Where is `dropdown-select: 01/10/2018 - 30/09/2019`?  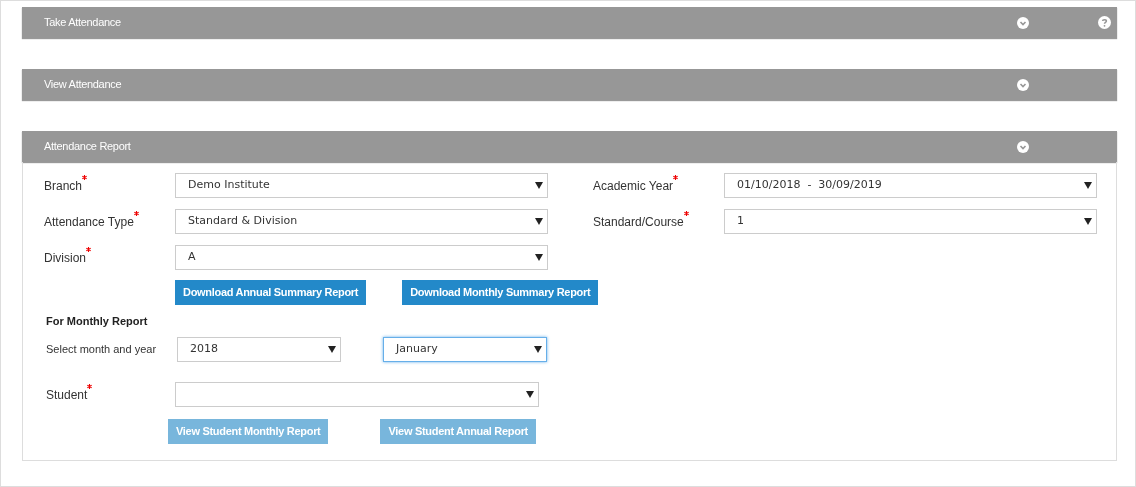 dropdown-select: 01/10/2018 - 30/09/2019 is located at coordinates (910, 185).